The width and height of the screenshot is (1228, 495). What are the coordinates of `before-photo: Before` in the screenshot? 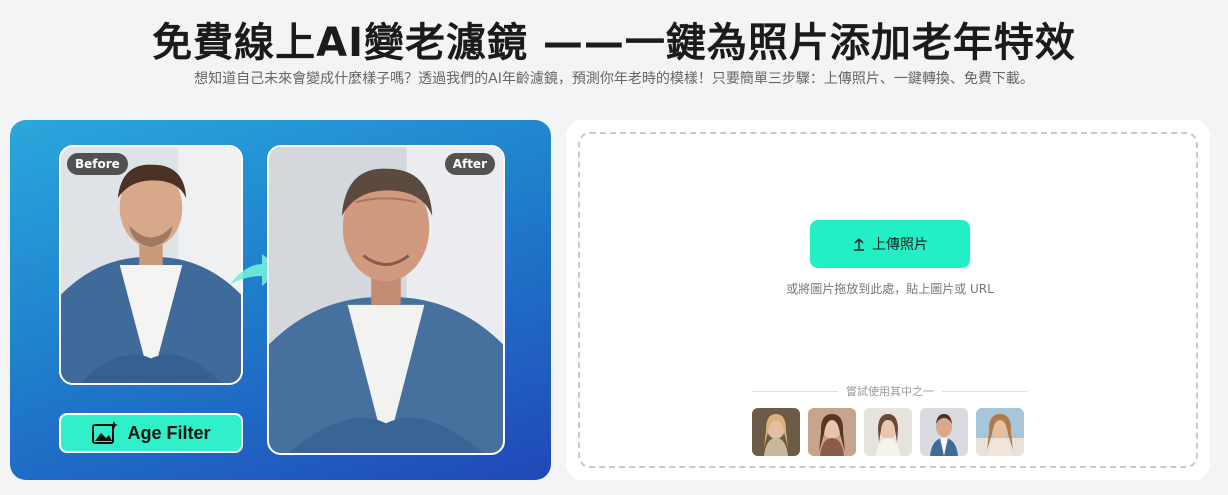 It's located at (151, 265).